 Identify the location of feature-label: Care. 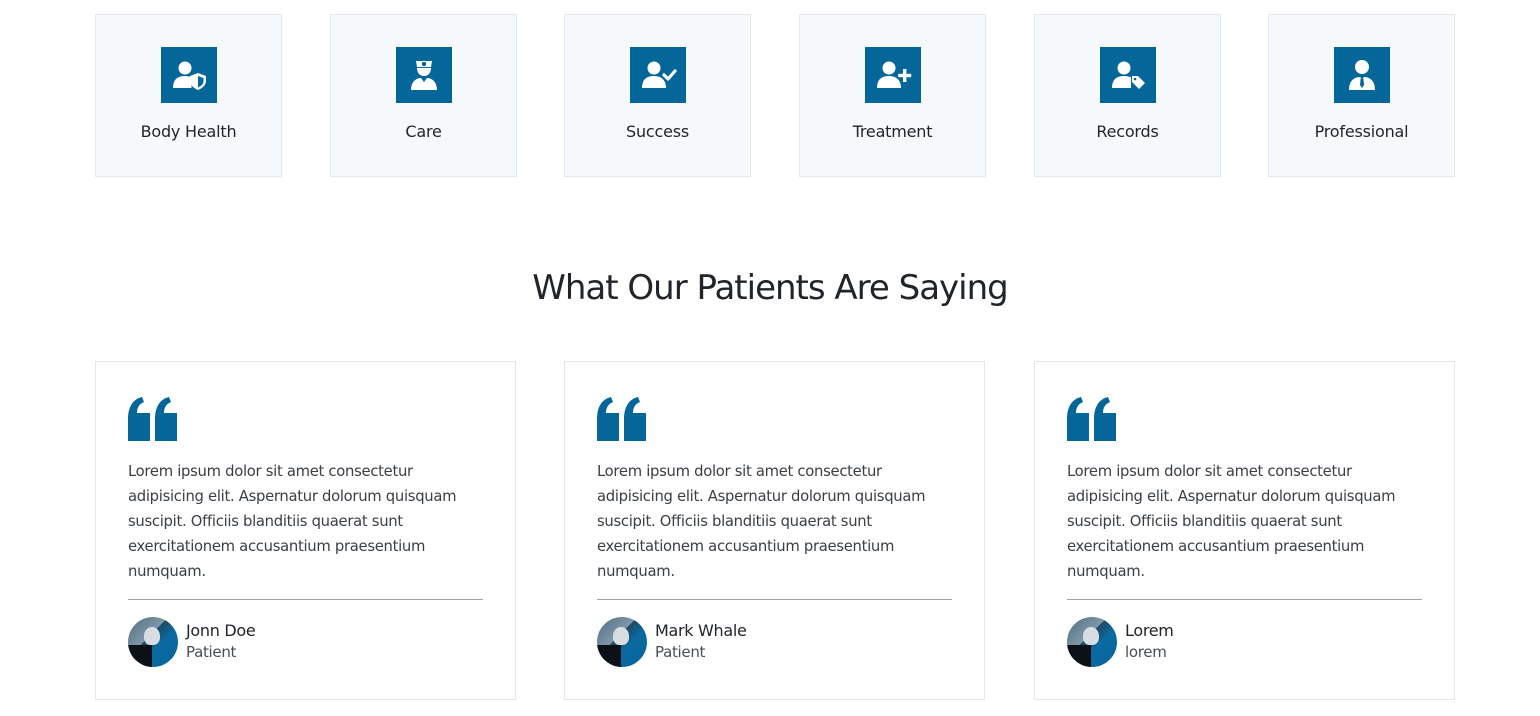
(423, 131).